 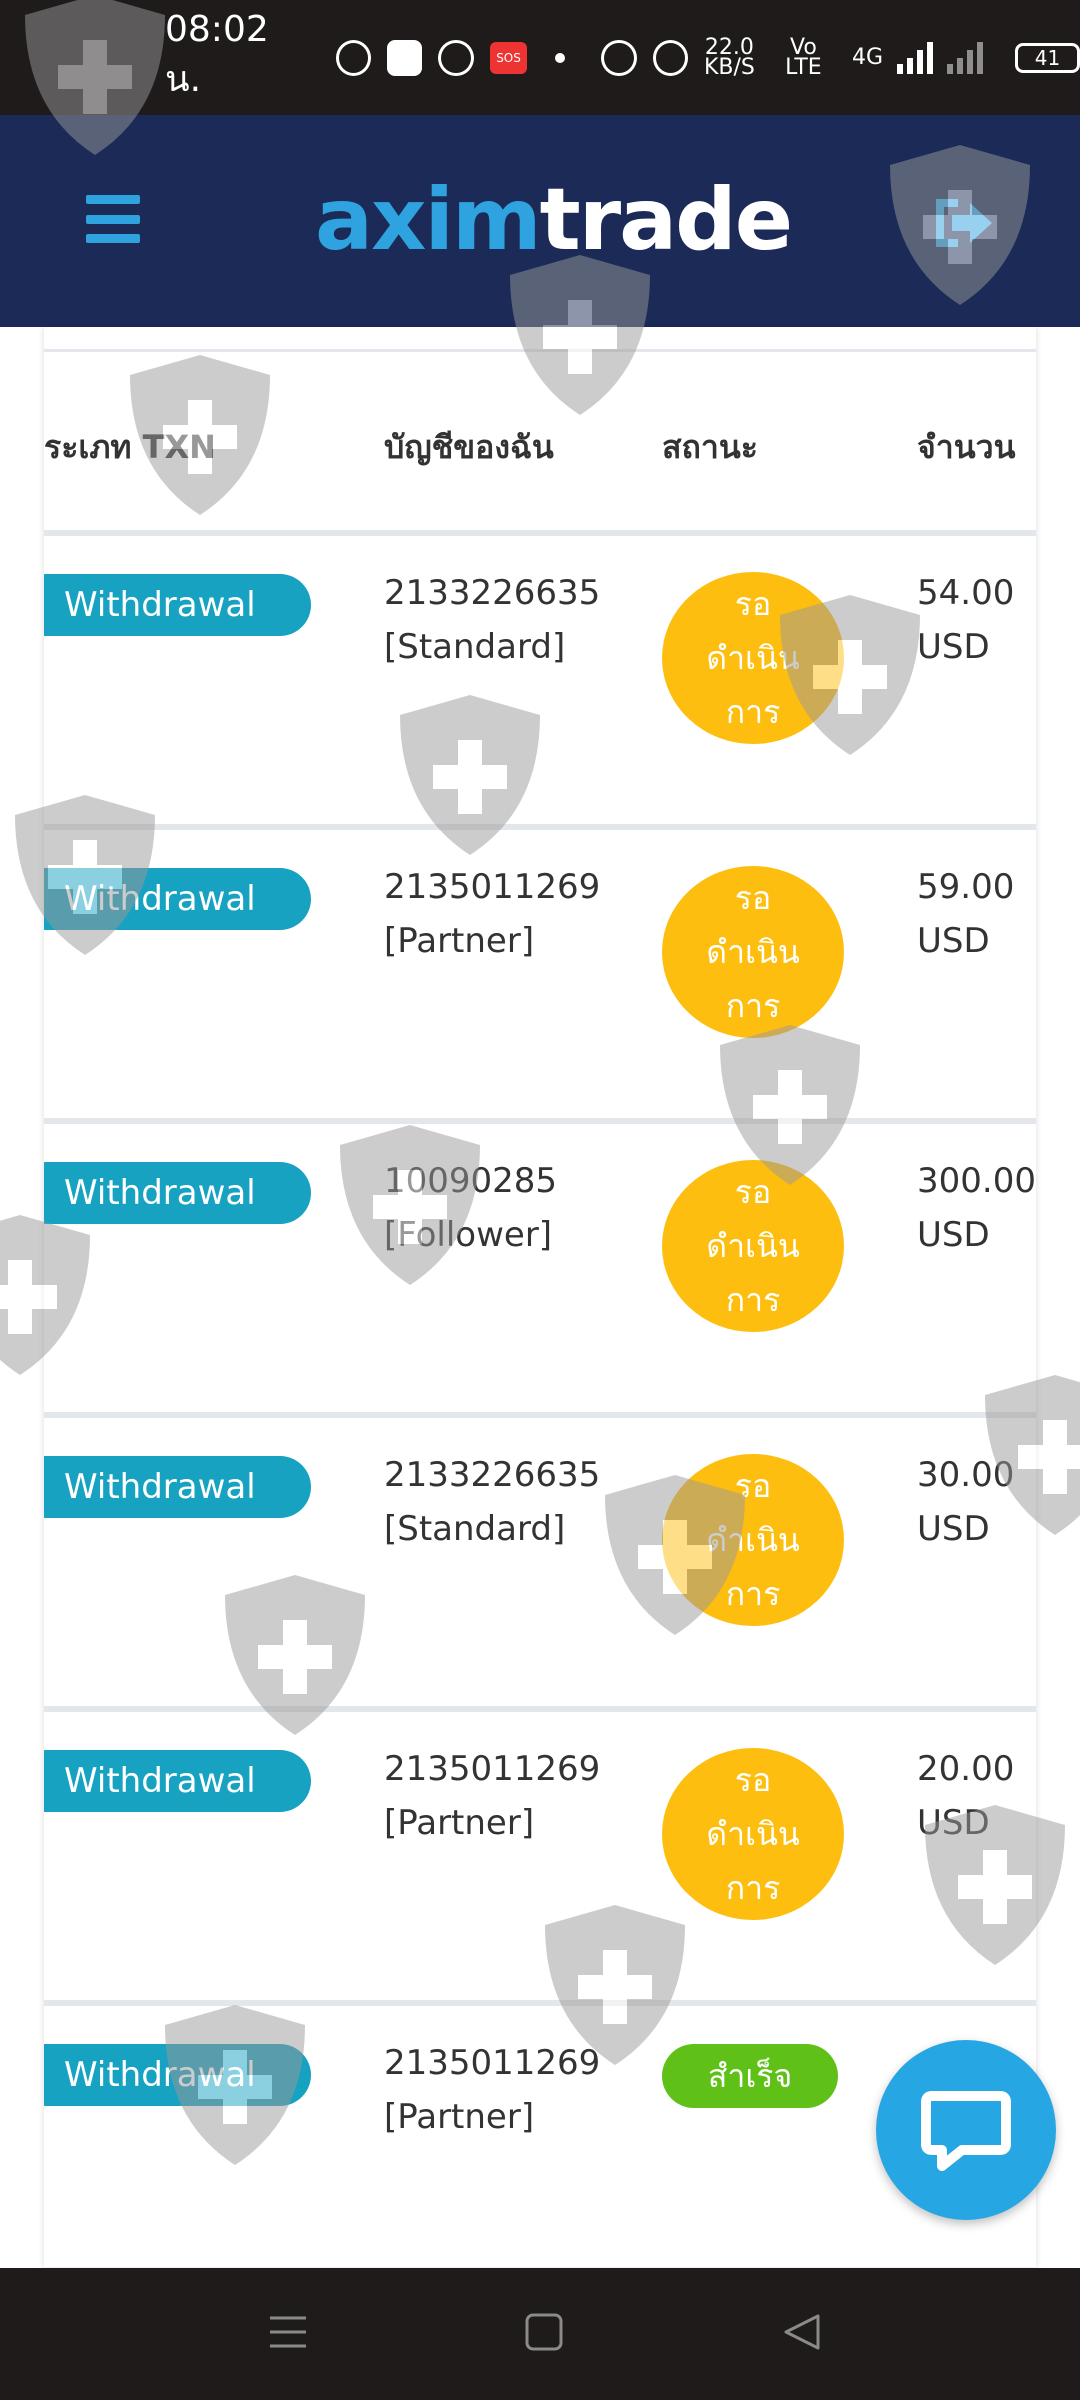 What do you see at coordinates (113, 219) in the screenshot?
I see `hamburger-icon` at bounding box center [113, 219].